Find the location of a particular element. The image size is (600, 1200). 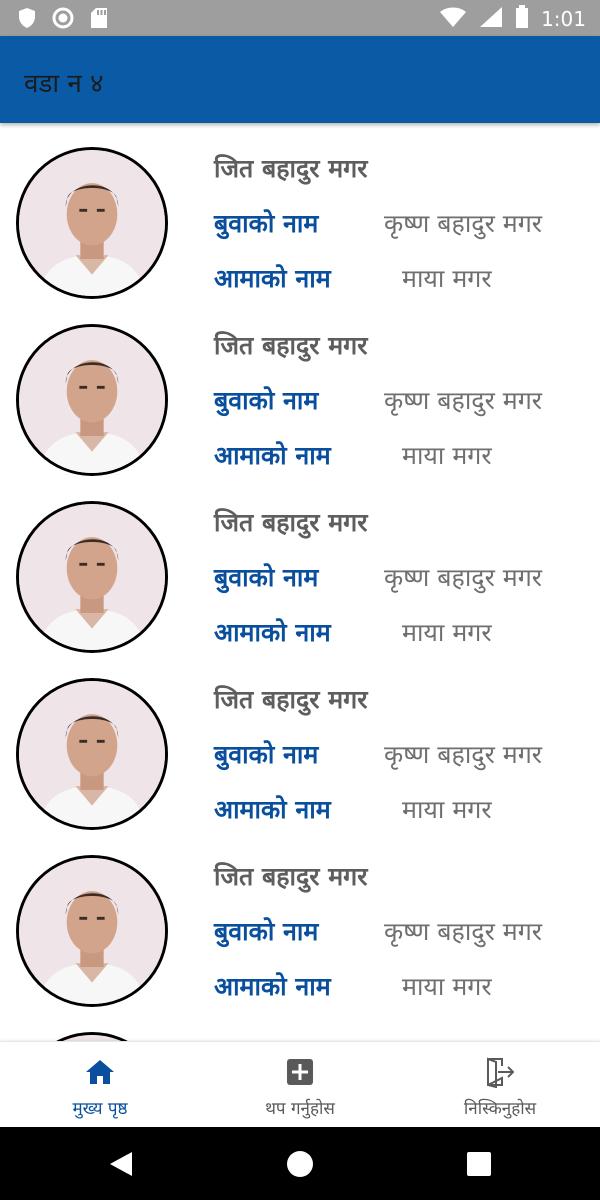

status-right-icons: 1:01 is located at coordinates (512, 19).